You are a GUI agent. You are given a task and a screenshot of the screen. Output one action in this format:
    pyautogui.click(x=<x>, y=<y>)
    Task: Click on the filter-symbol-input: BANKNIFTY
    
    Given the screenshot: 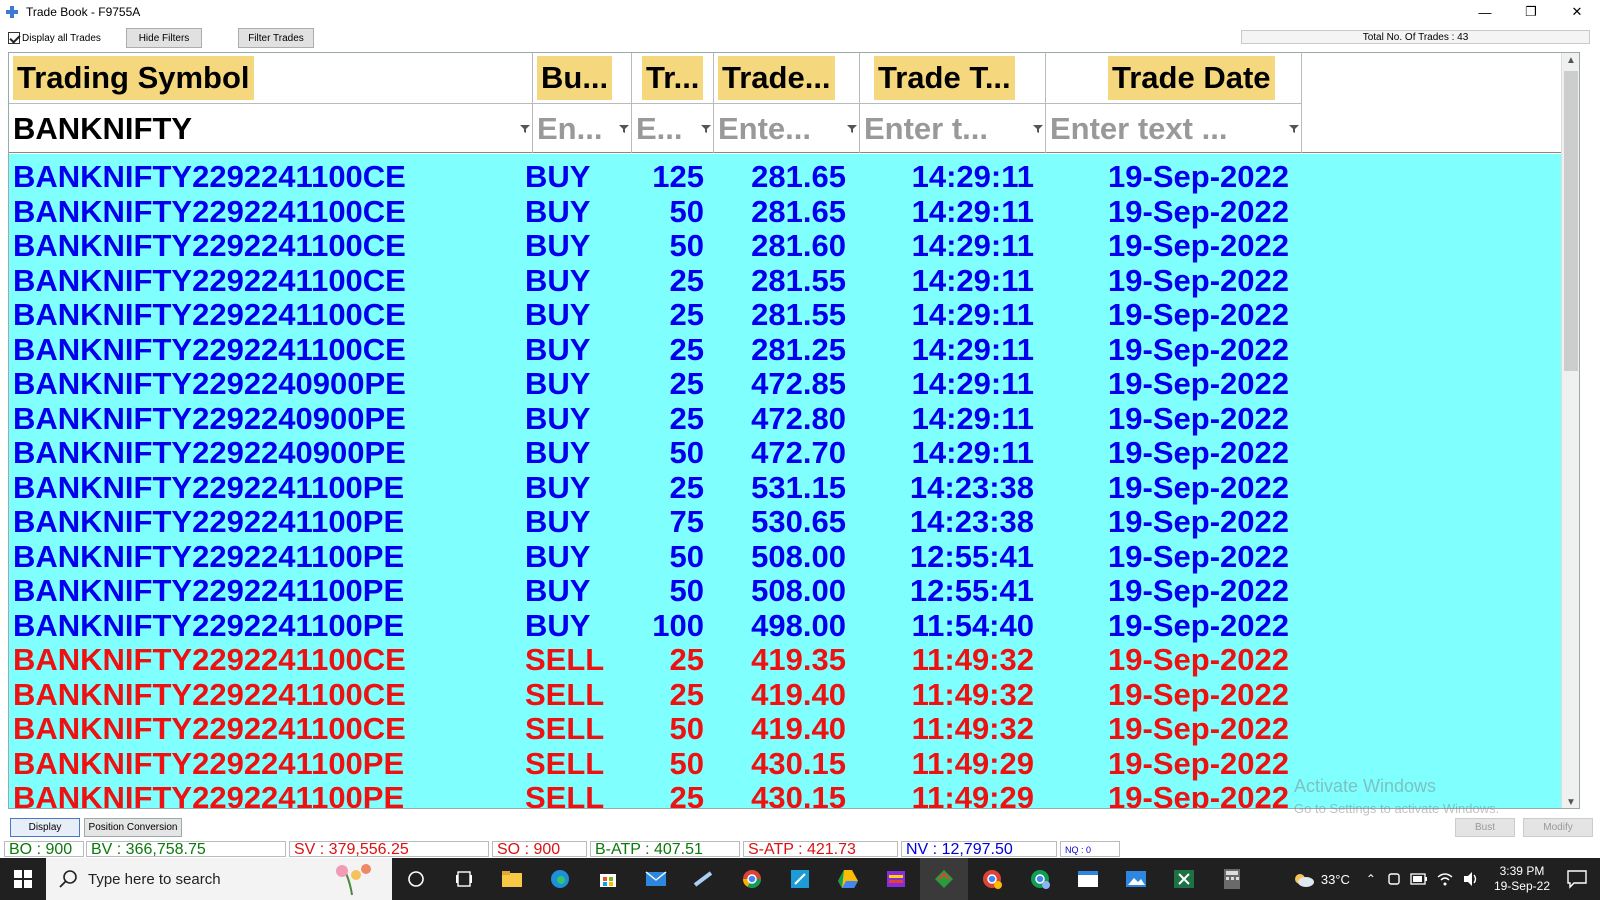 What is the action you would take?
    pyautogui.click(x=271, y=128)
    